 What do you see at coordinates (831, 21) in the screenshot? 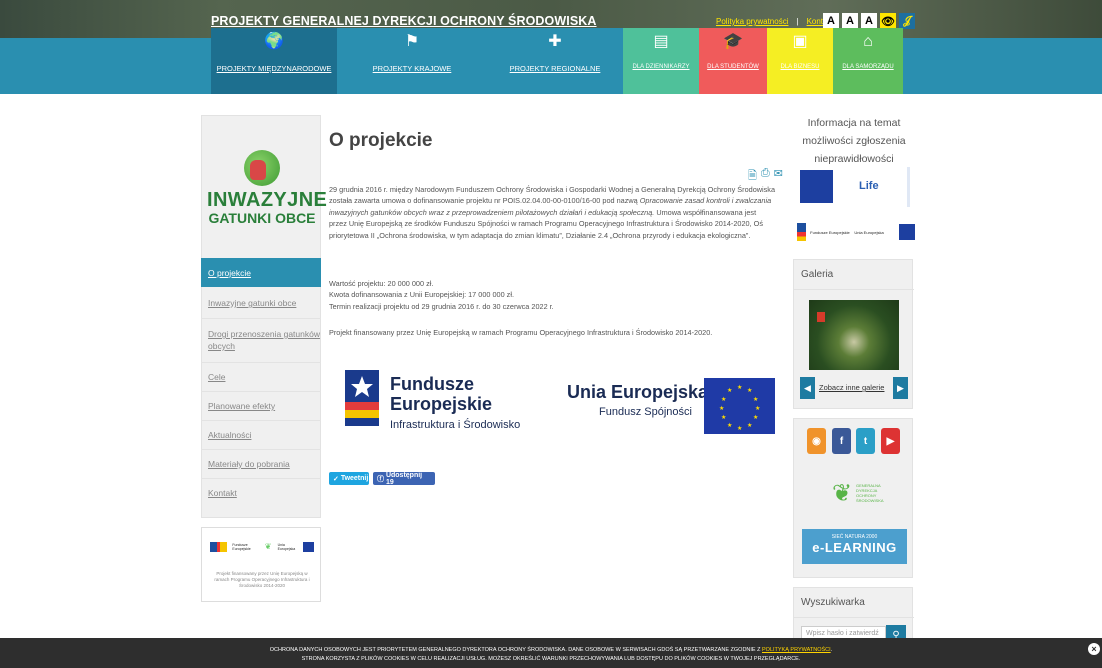
I see `font-normal-button: A` at bounding box center [831, 21].